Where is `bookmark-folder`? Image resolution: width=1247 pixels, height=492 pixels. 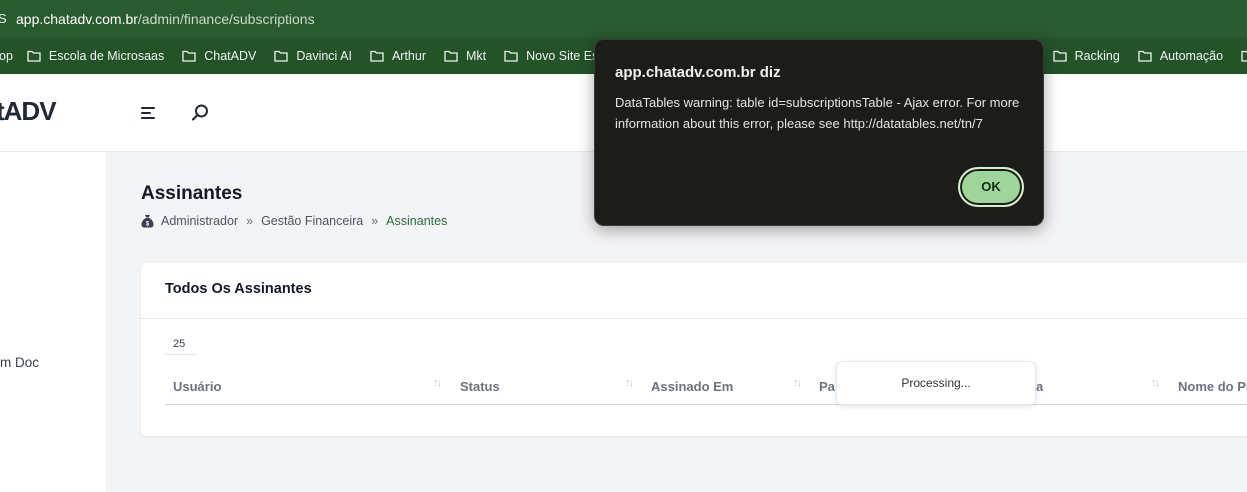
bookmark-folder is located at coordinates (1244, 56).